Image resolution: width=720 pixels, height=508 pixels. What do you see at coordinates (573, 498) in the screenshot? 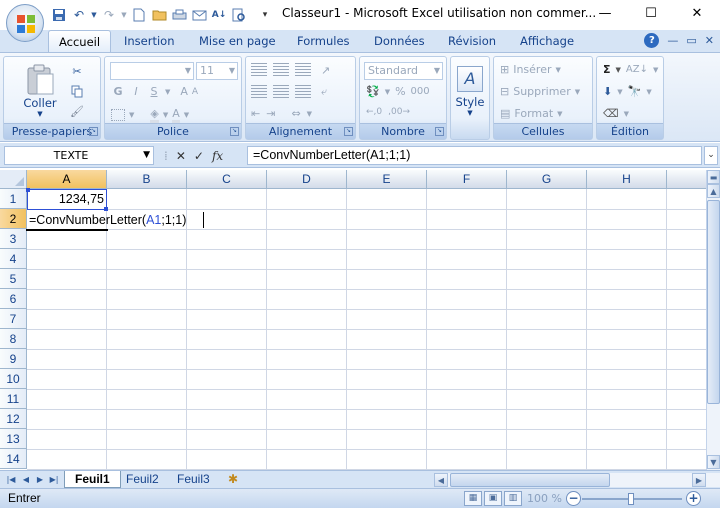
I see `zoom-out-icon: −` at bounding box center [573, 498].